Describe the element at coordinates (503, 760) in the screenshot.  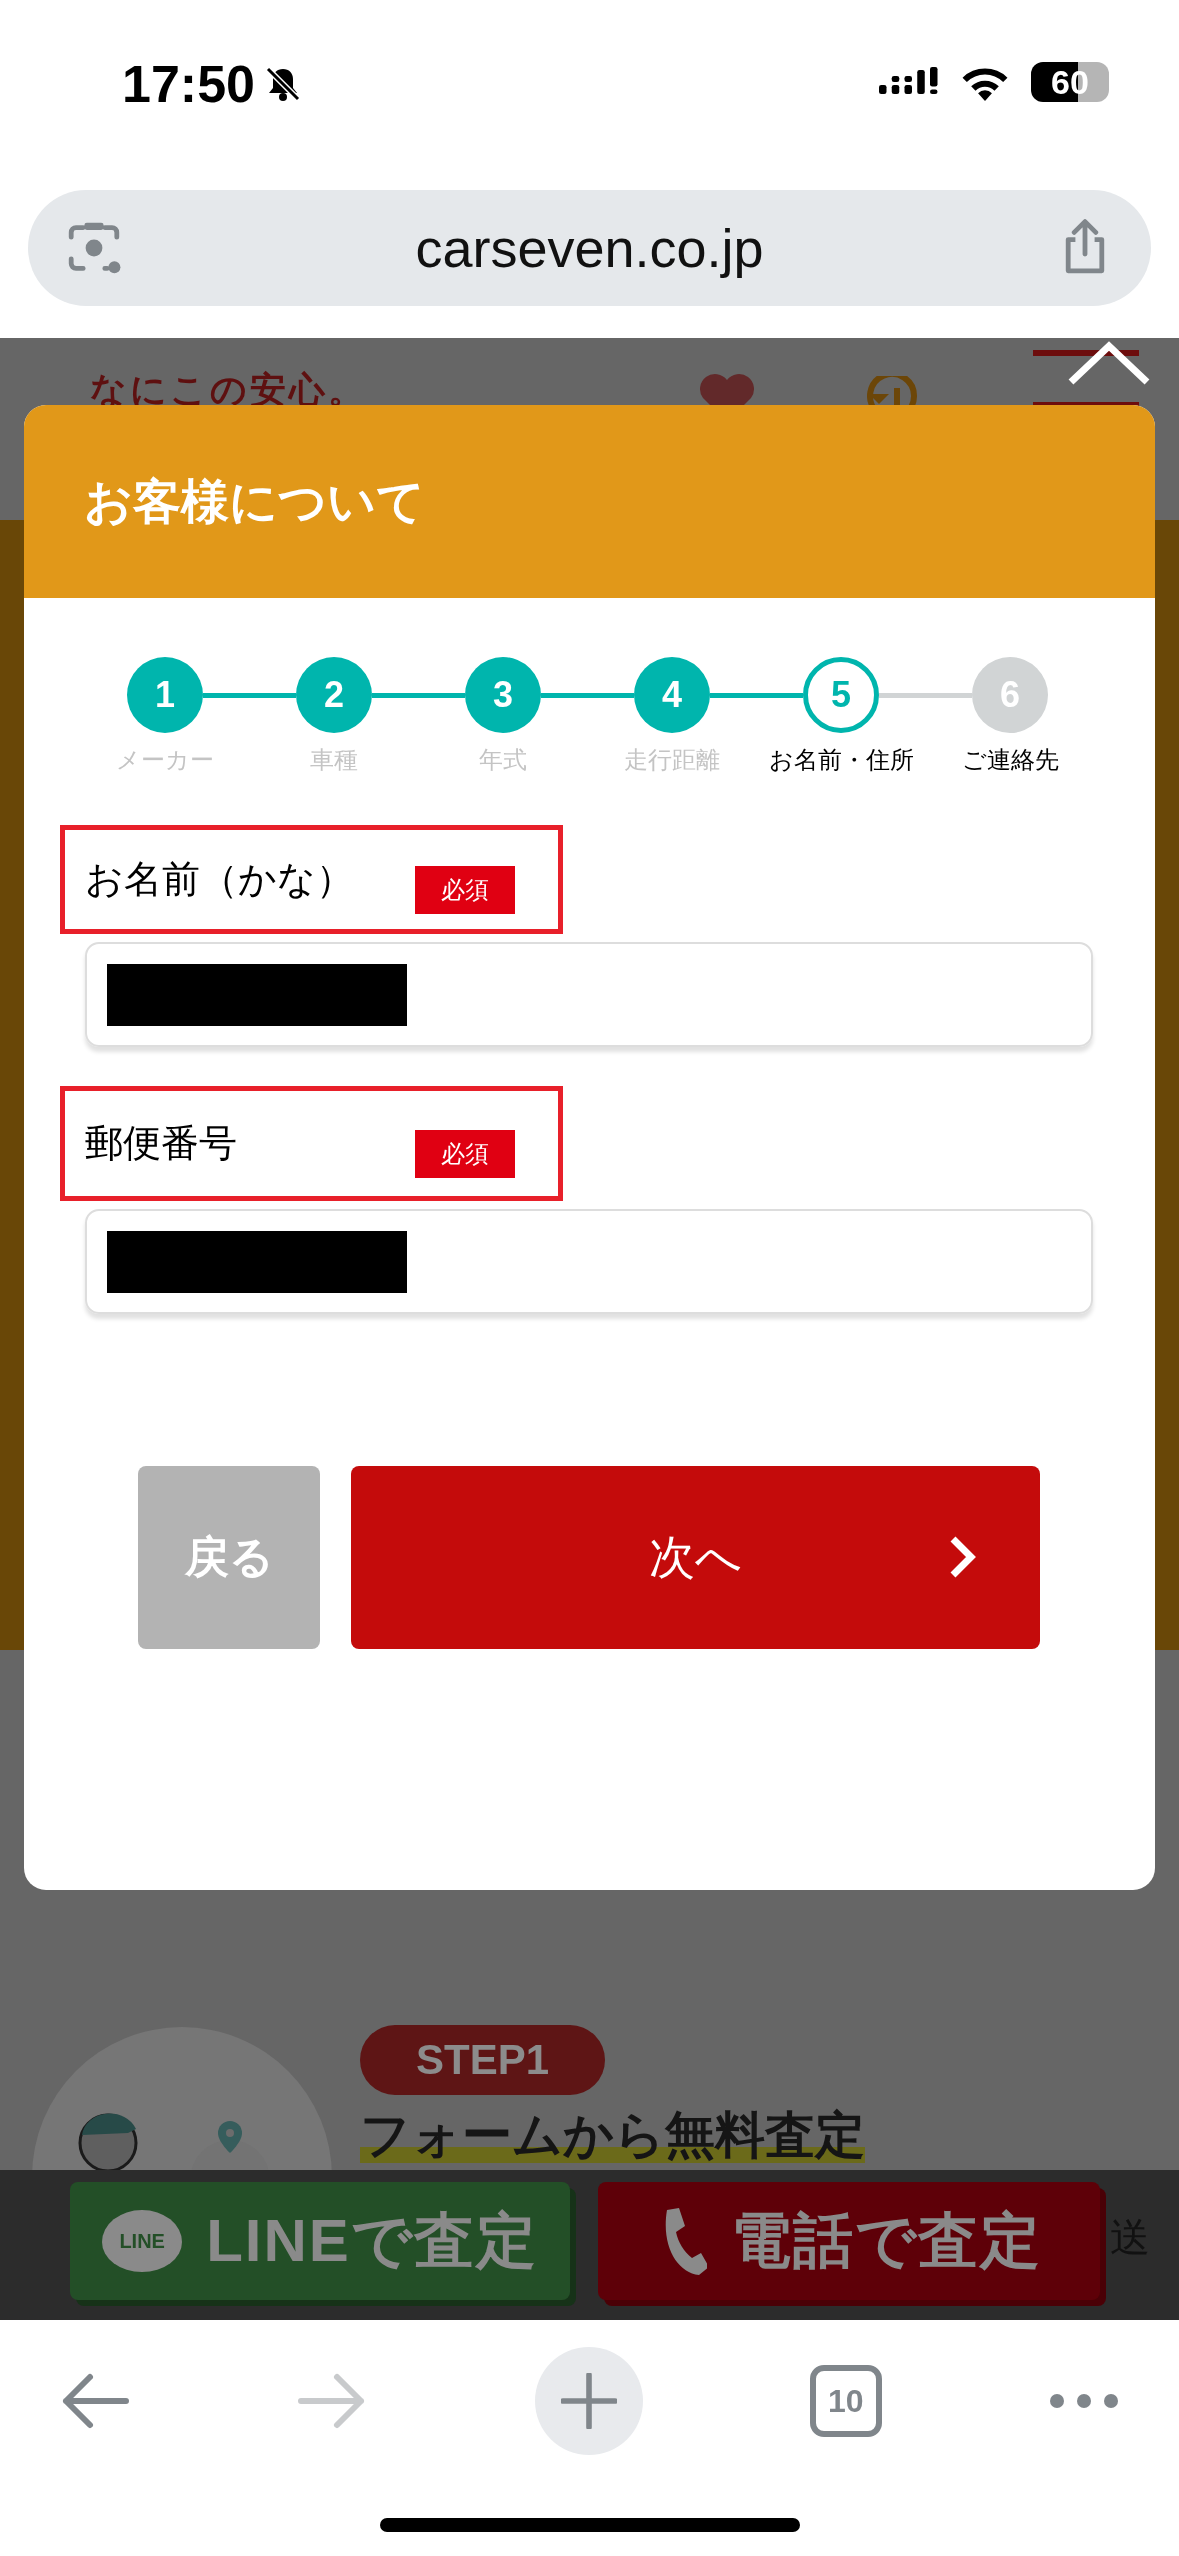
I see `step-label: 年式` at that location.